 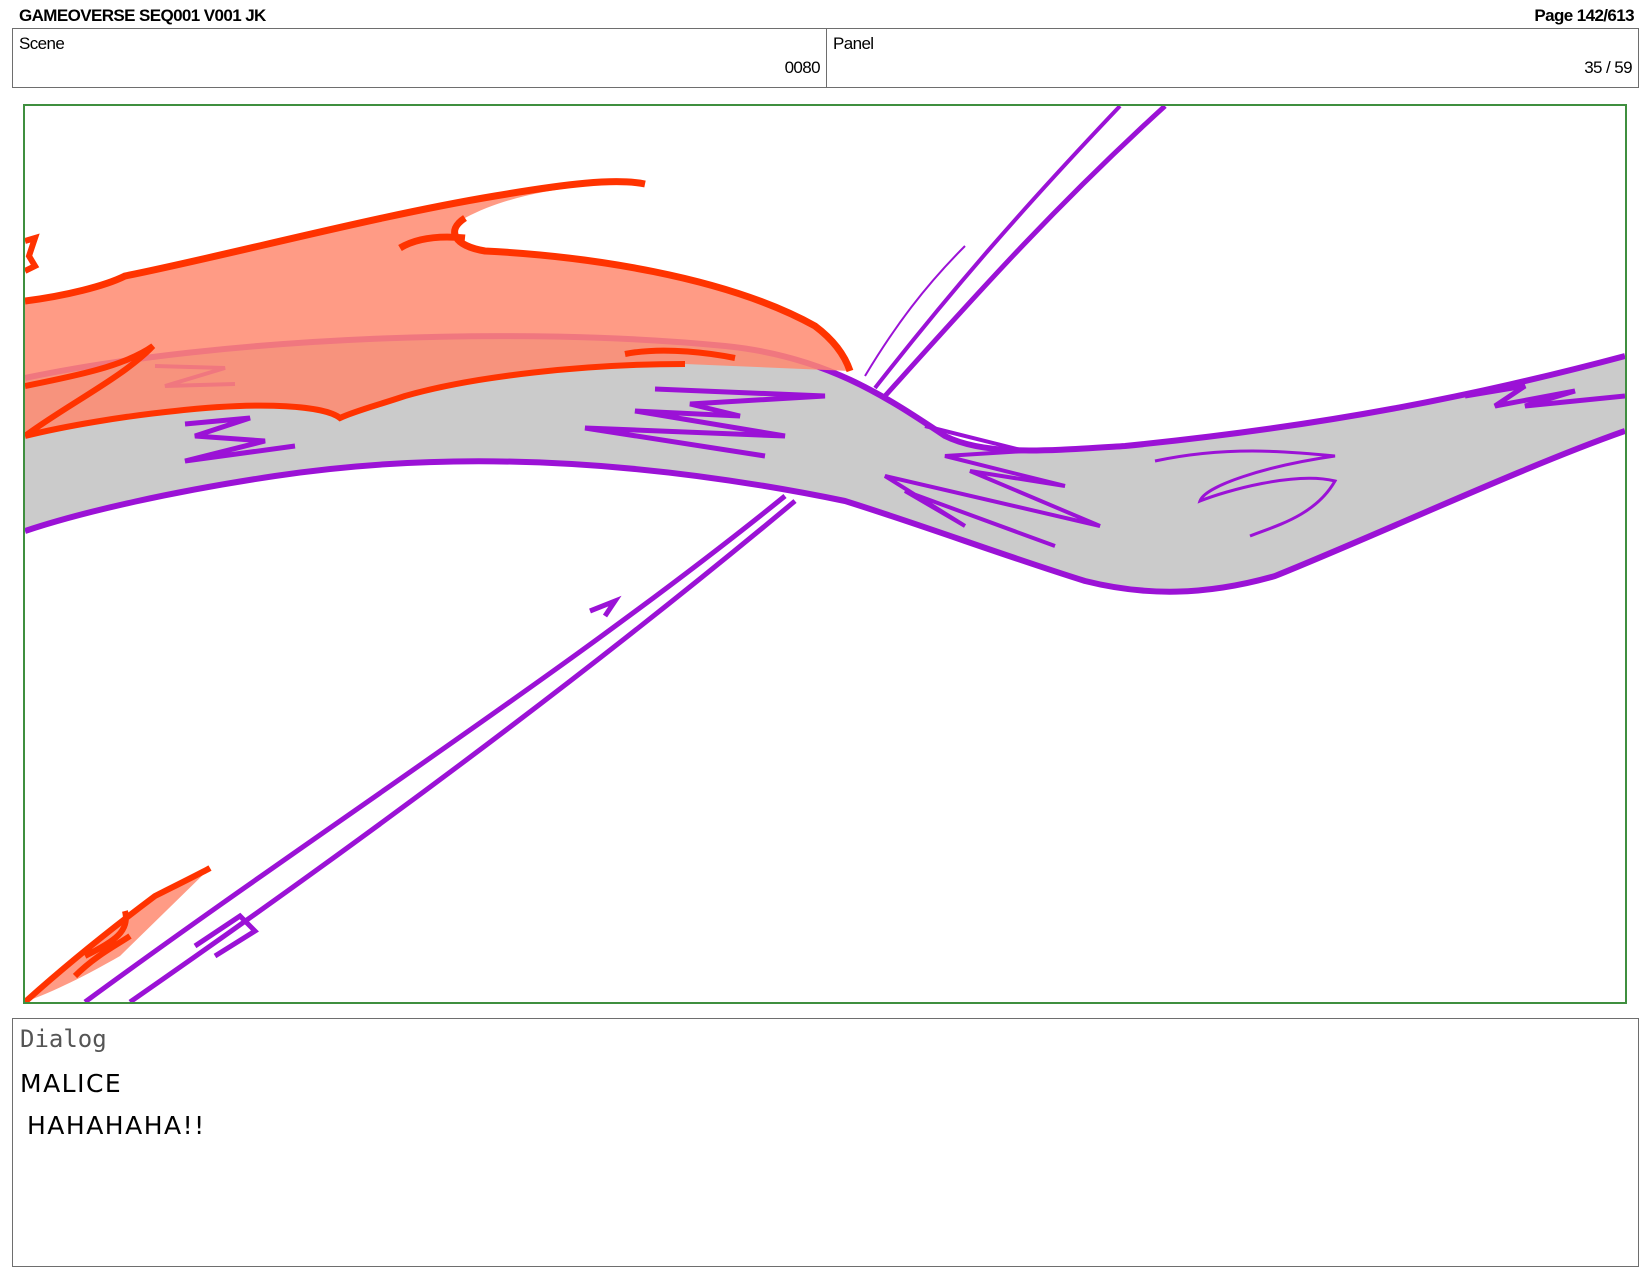 I want to click on panel-cell: Panel 35 / 59, so click(x=1232, y=58).